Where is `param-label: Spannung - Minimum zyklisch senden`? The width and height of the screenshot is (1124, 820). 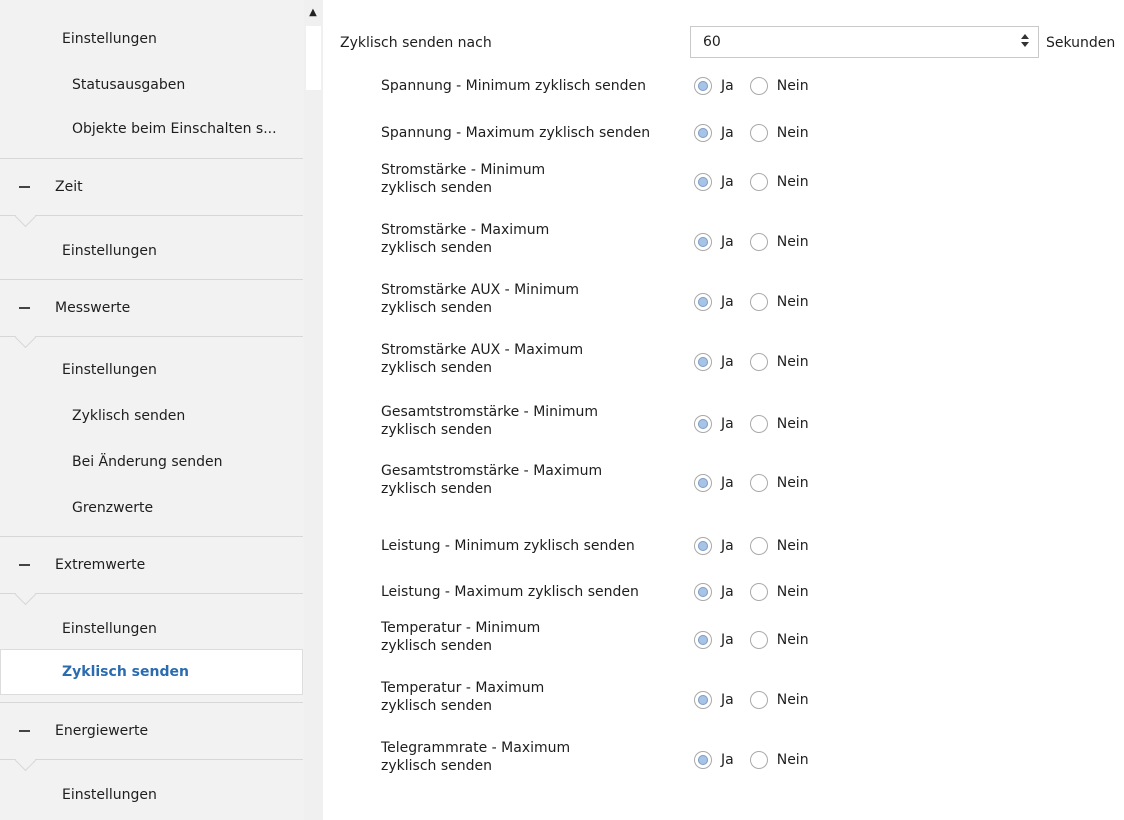
param-label: Spannung - Minimum zyklisch senden is located at coordinates (514, 86).